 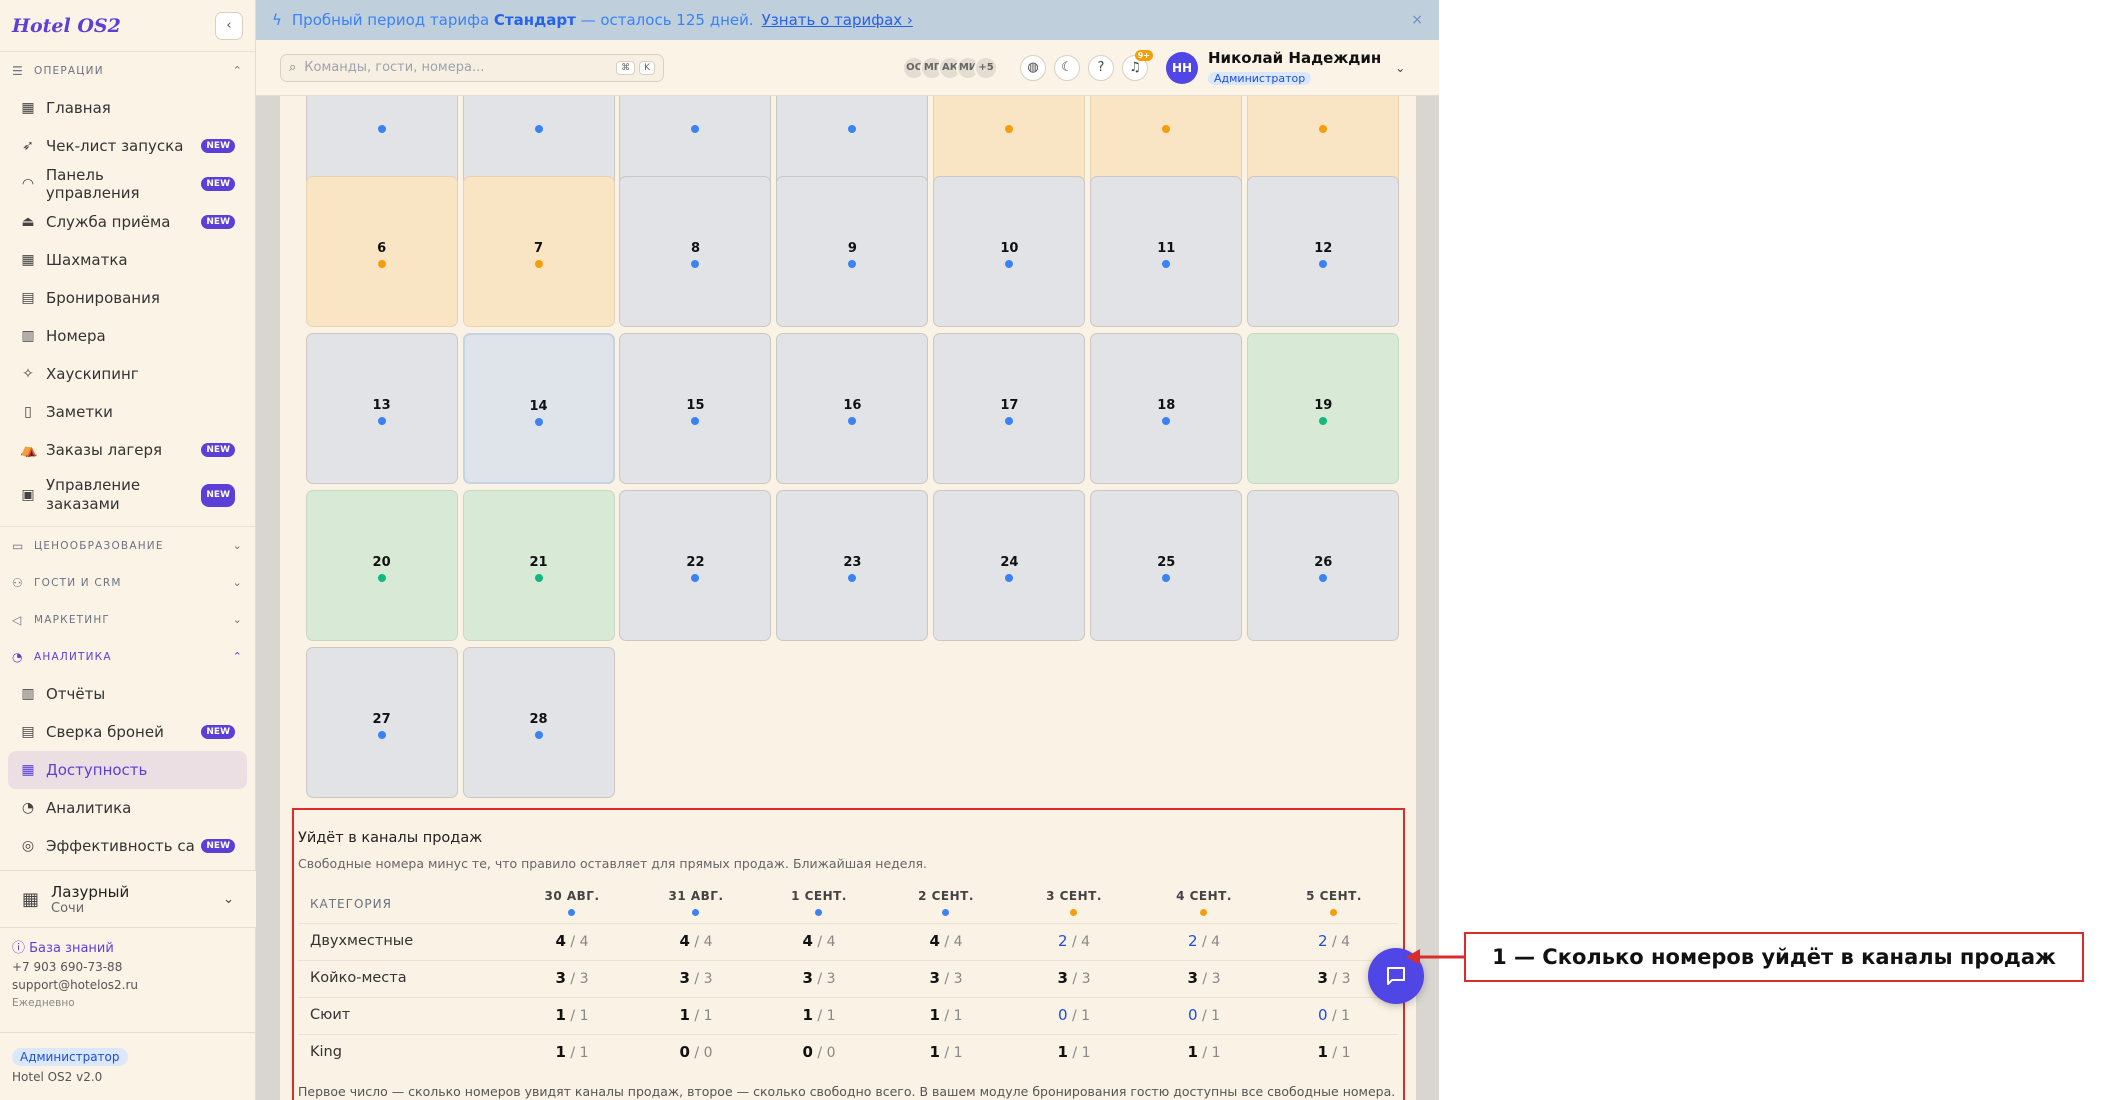 I want to click on ops-item-1: ➶ Чек-лист запуска NEW, so click(x=127, y=146).